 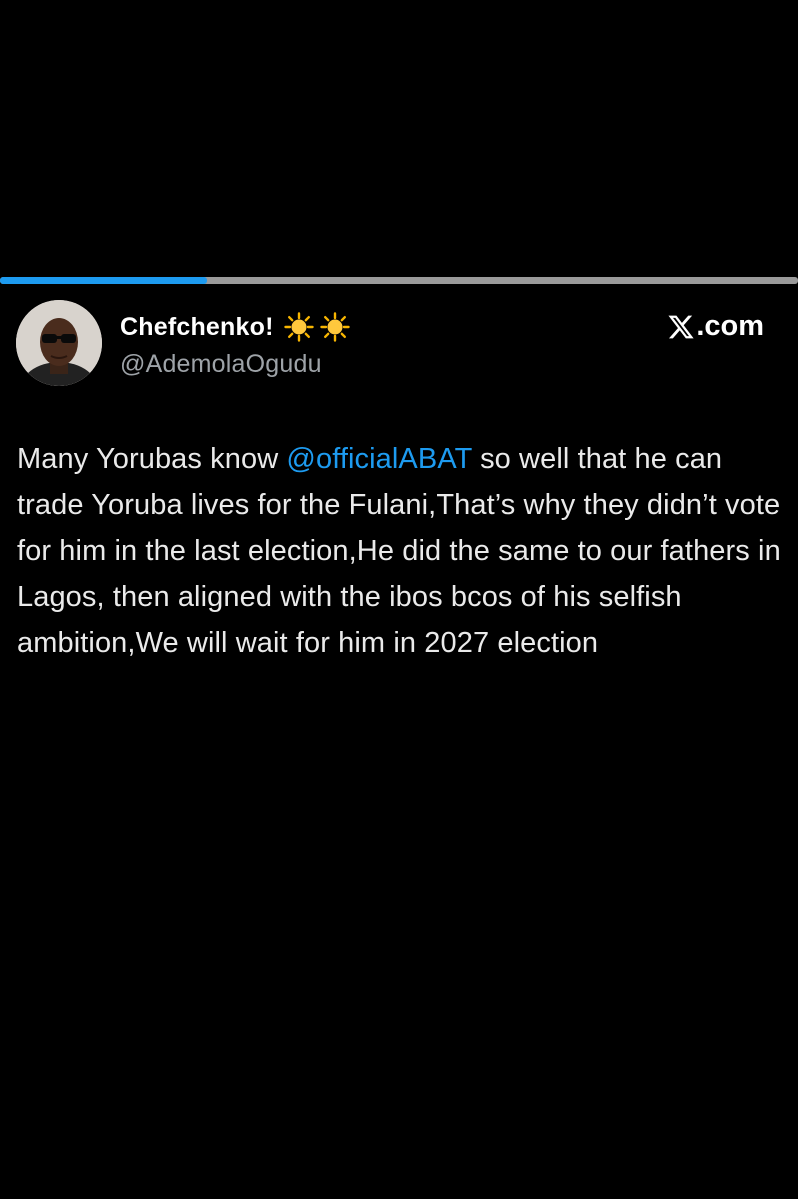 What do you see at coordinates (235, 364) in the screenshot?
I see `user-handle: @AdemolaOgudu` at bounding box center [235, 364].